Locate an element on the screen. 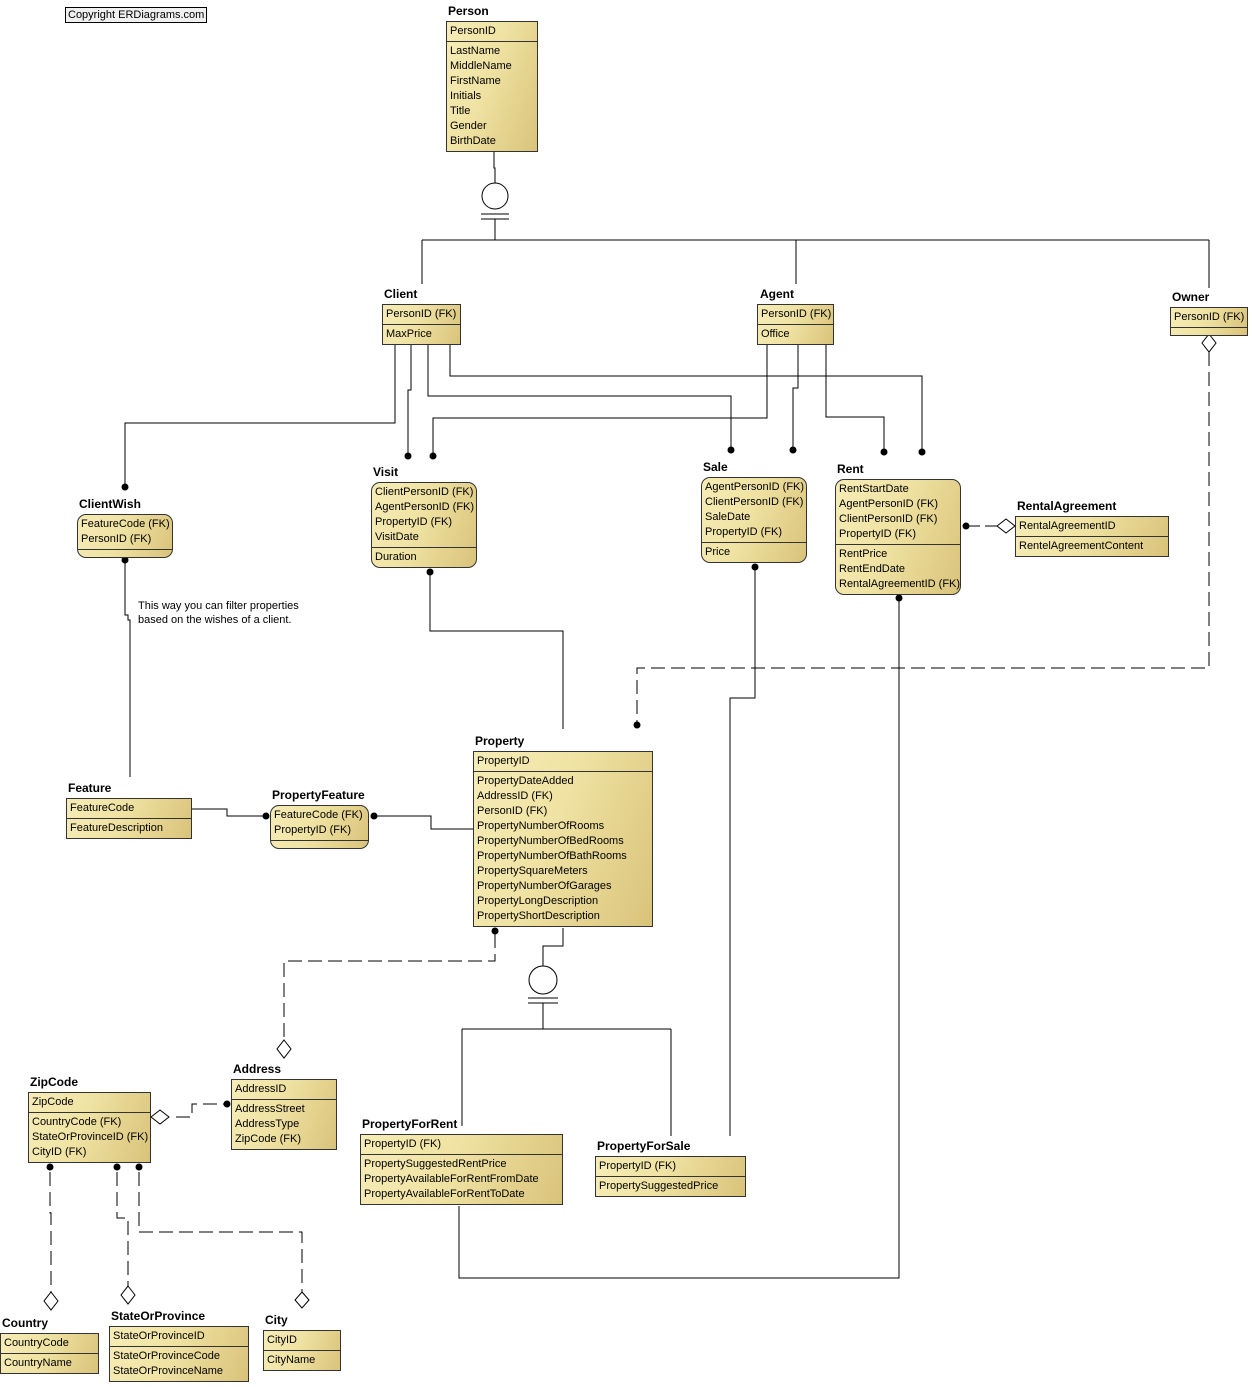 The image size is (1252, 1387). entity-country: CountryCode CountryName is located at coordinates (49, 1353).